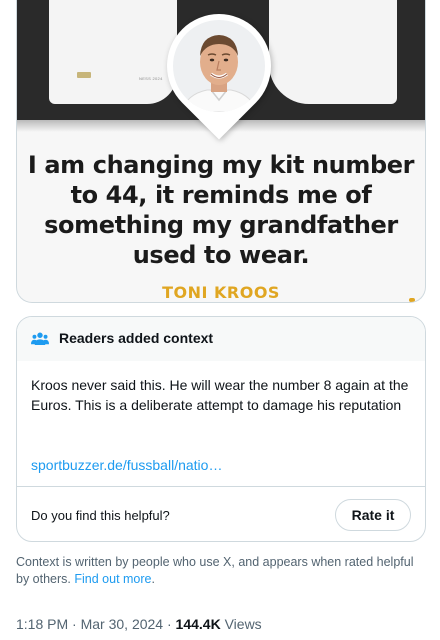 This screenshot has width=440, height=640. What do you see at coordinates (219, 66) in the screenshot?
I see `avatar` at bounding box center [219, 66].